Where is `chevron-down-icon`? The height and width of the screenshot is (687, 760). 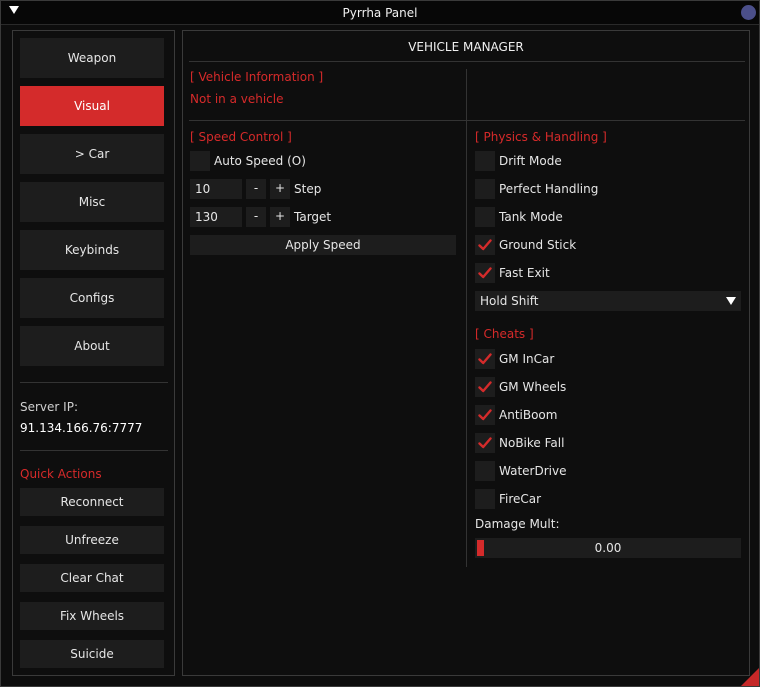
chevron-down-icon is located at coordinates (731, 301).